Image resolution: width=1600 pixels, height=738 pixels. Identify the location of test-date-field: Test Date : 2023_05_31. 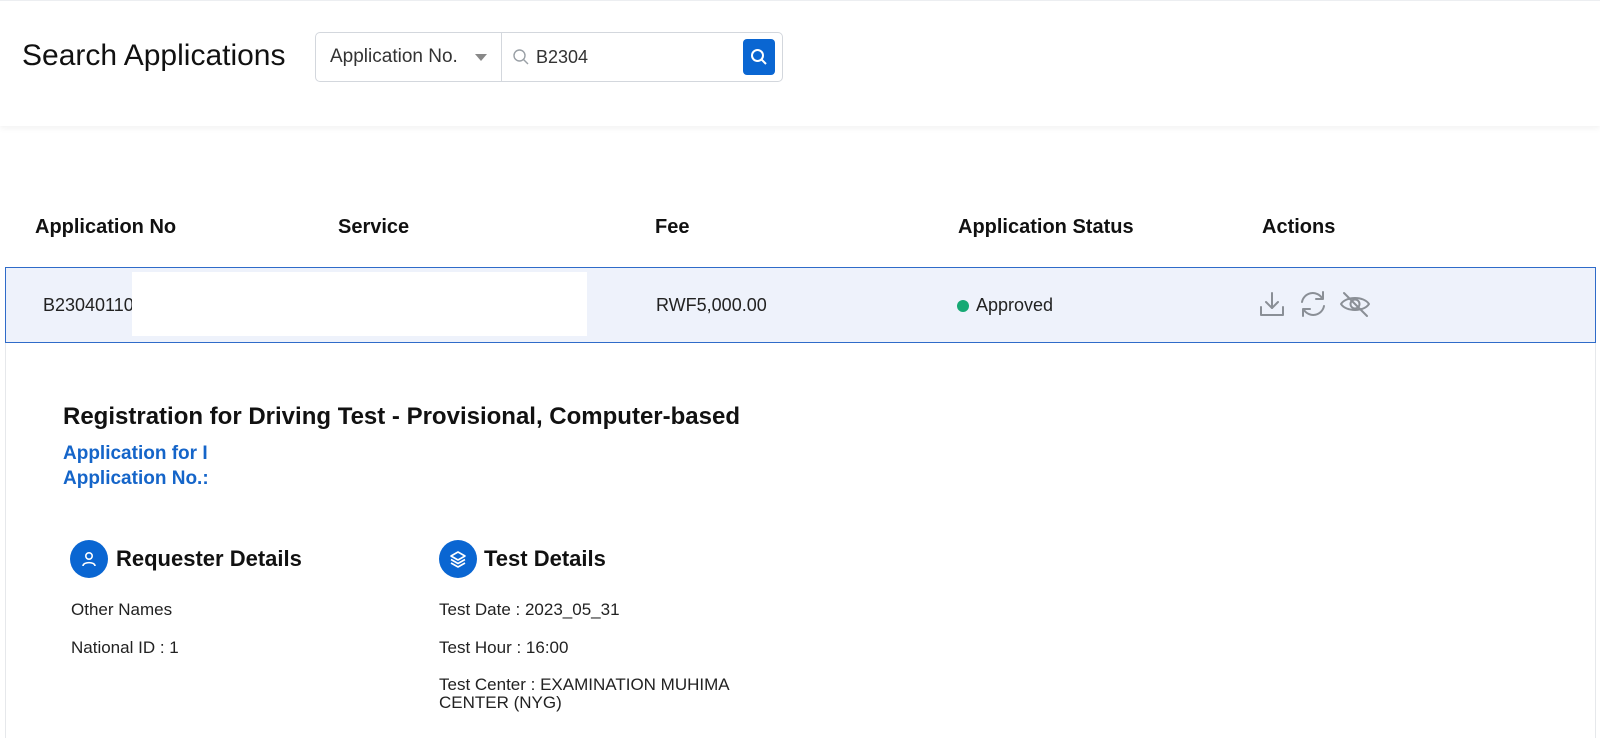
(529, 609).